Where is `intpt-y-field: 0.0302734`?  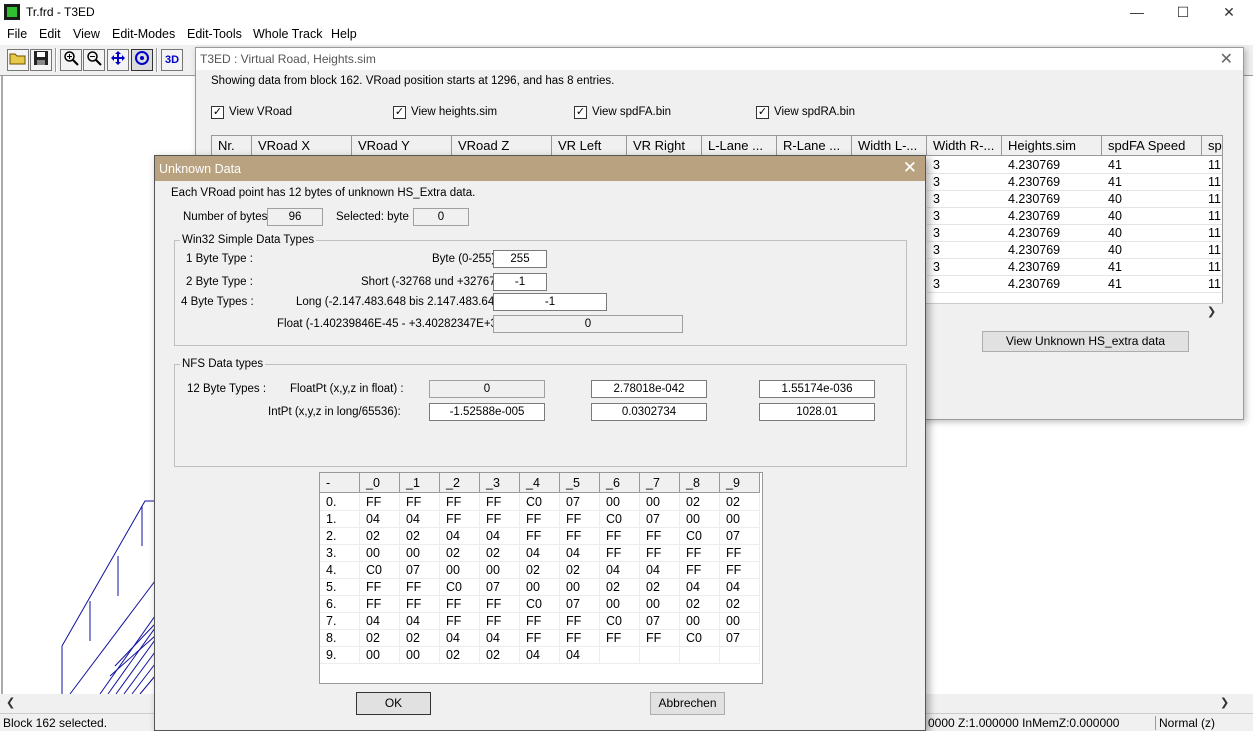 intpt-y-field: 0.0302734 is located at coordinates (649, 412).